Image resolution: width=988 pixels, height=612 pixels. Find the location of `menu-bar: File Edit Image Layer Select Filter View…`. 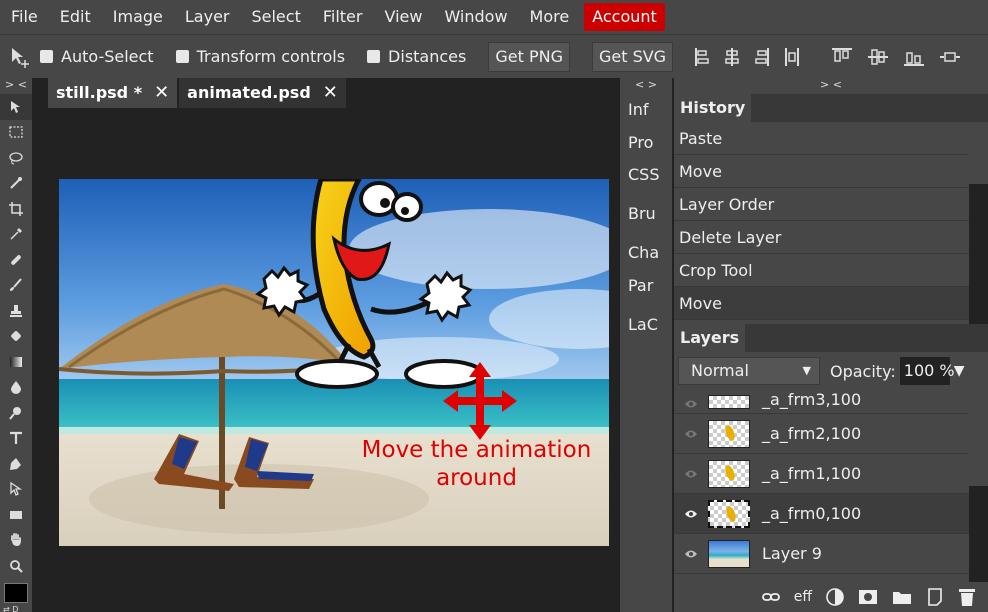

menu-bar: File Edit Image Layer Select Filter View… is located at coordinates (494, 17).